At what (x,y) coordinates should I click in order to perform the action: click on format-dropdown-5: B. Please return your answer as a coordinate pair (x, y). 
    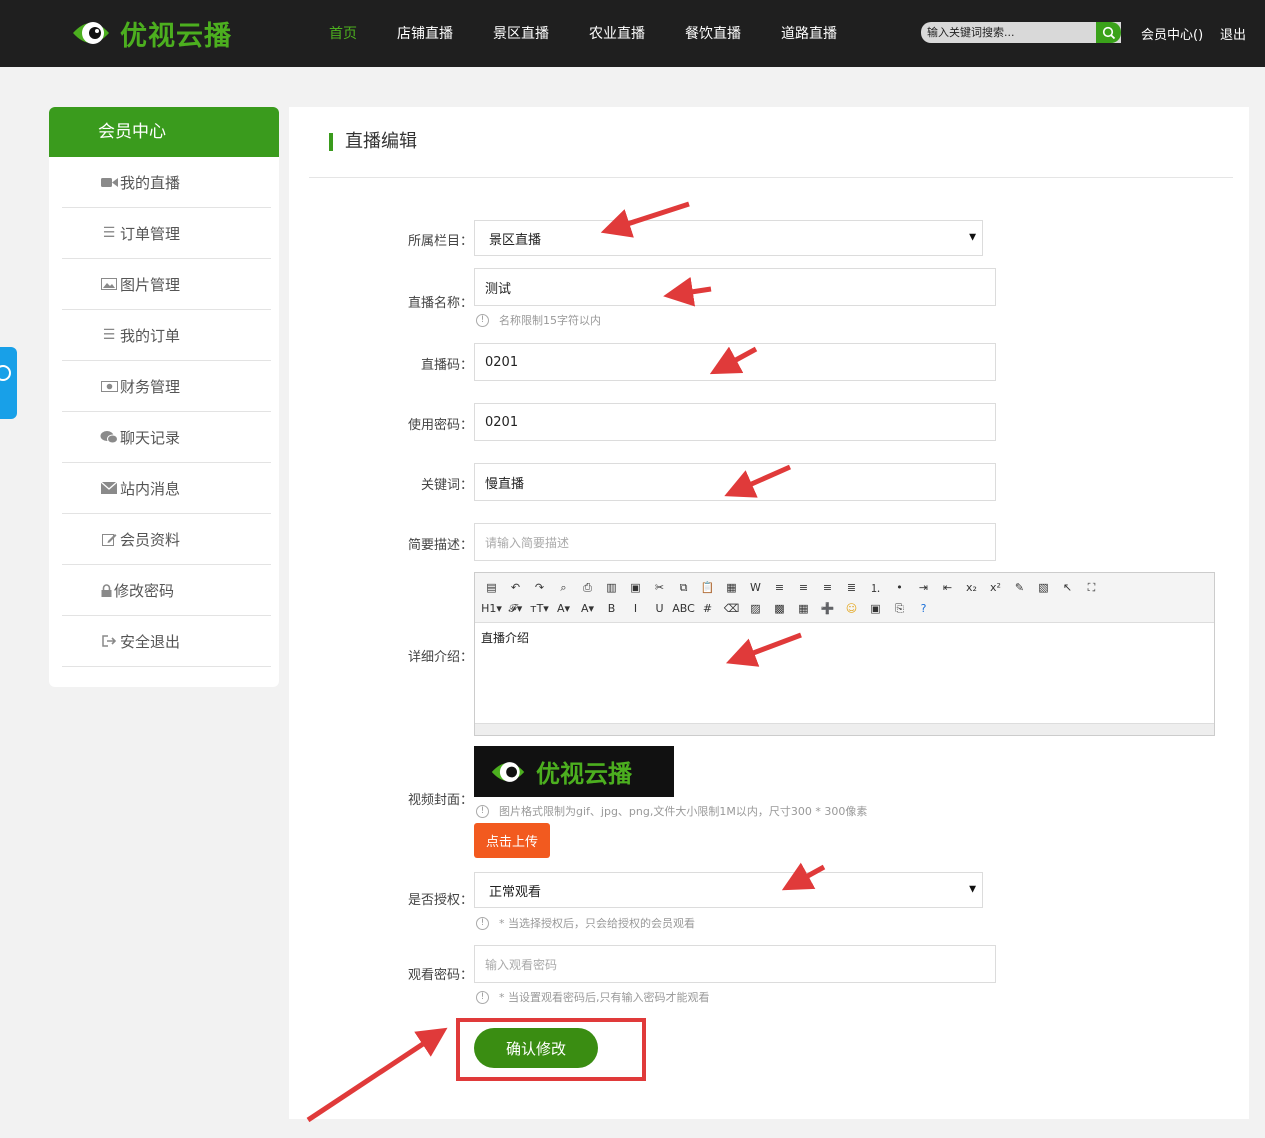
    Looking at the image, I should click on (611, 609).